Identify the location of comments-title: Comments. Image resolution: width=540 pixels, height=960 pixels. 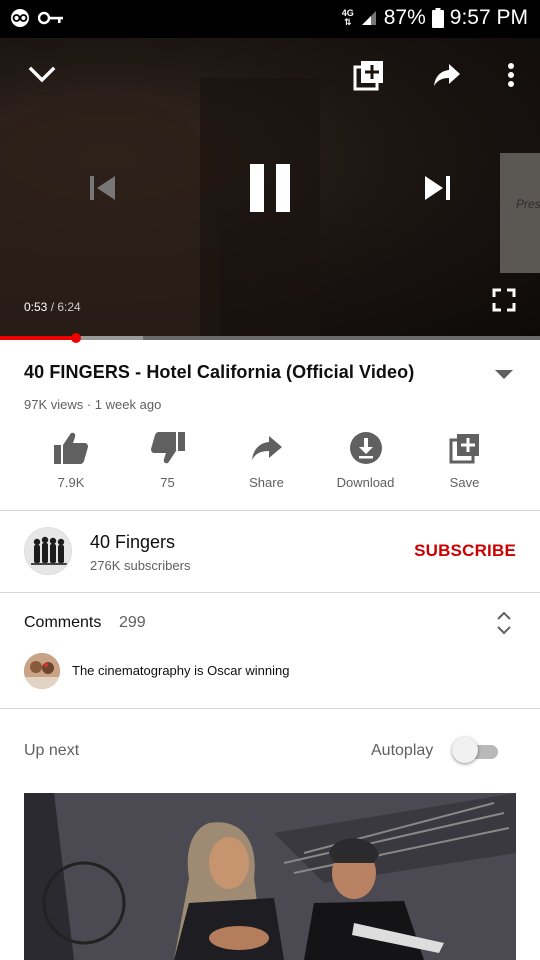
(62, 623).